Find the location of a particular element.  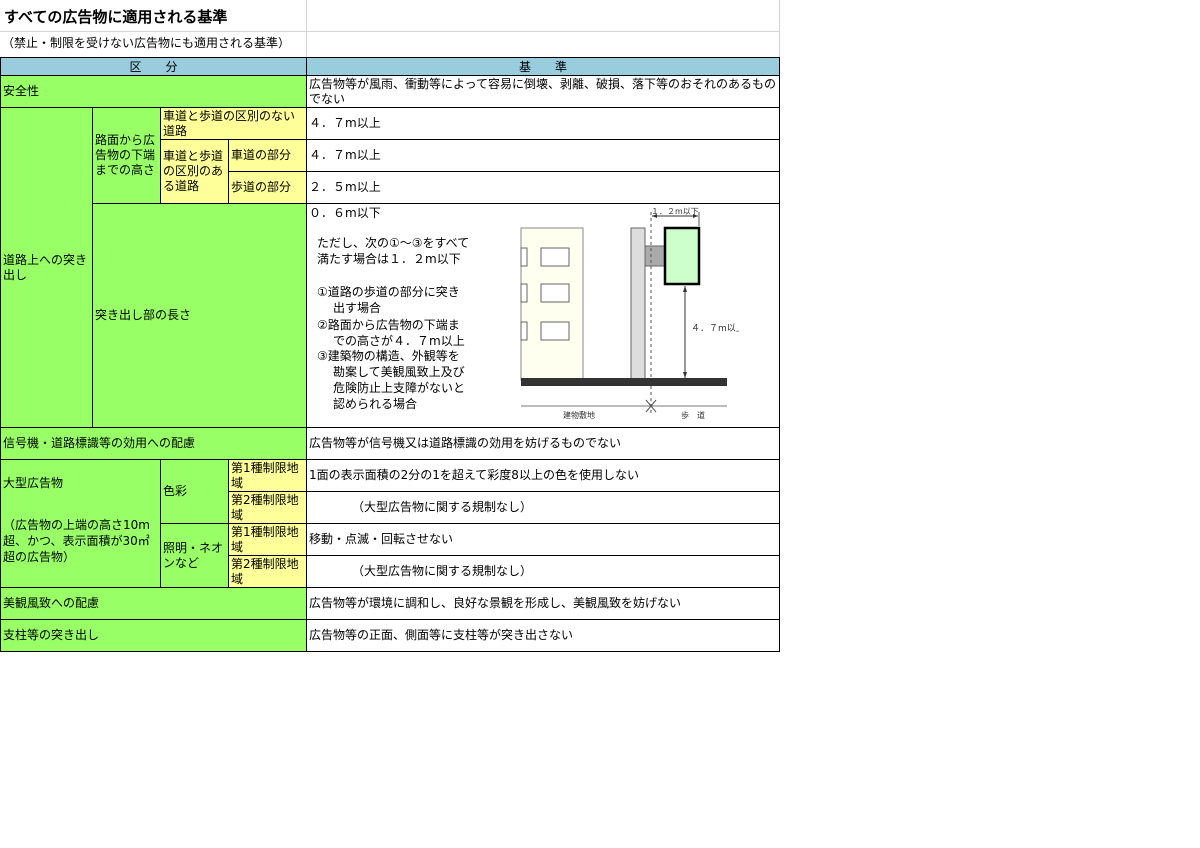

standard-pillar: 広告物等の正面、側面等に支柱等が突き出さない is located at coordinates (543, 636).